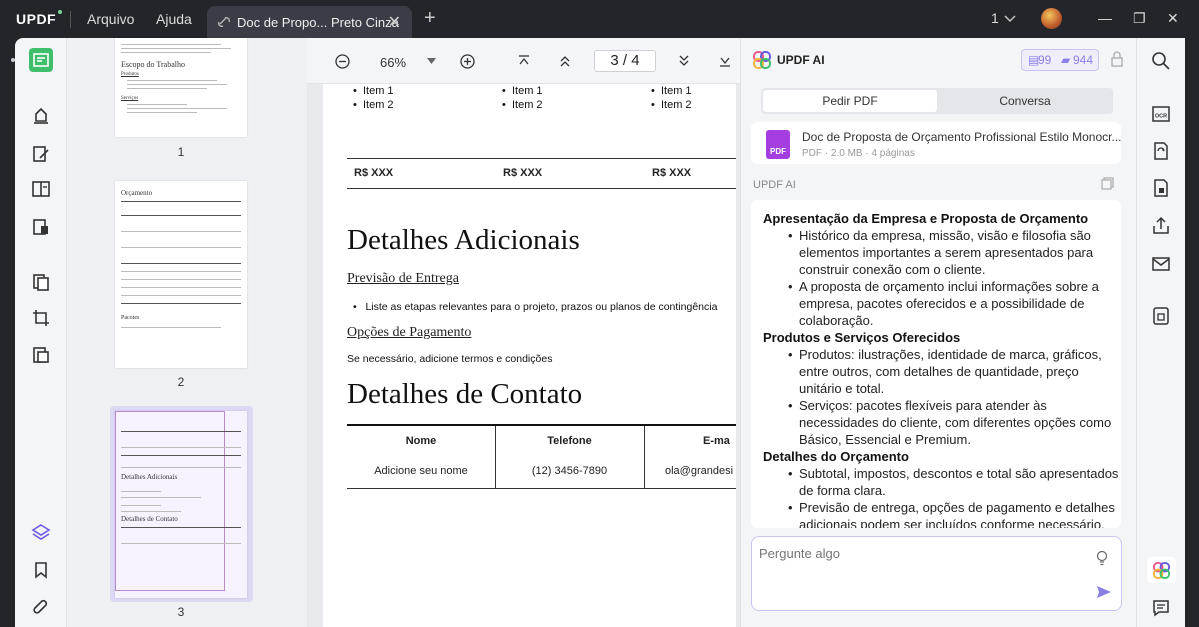 The width and height of the screenshot is (1199, 627). What do you see at coordinates (7, 332) in the screenshot?
I see `window-edge-left` at bounding box center [7, 332].